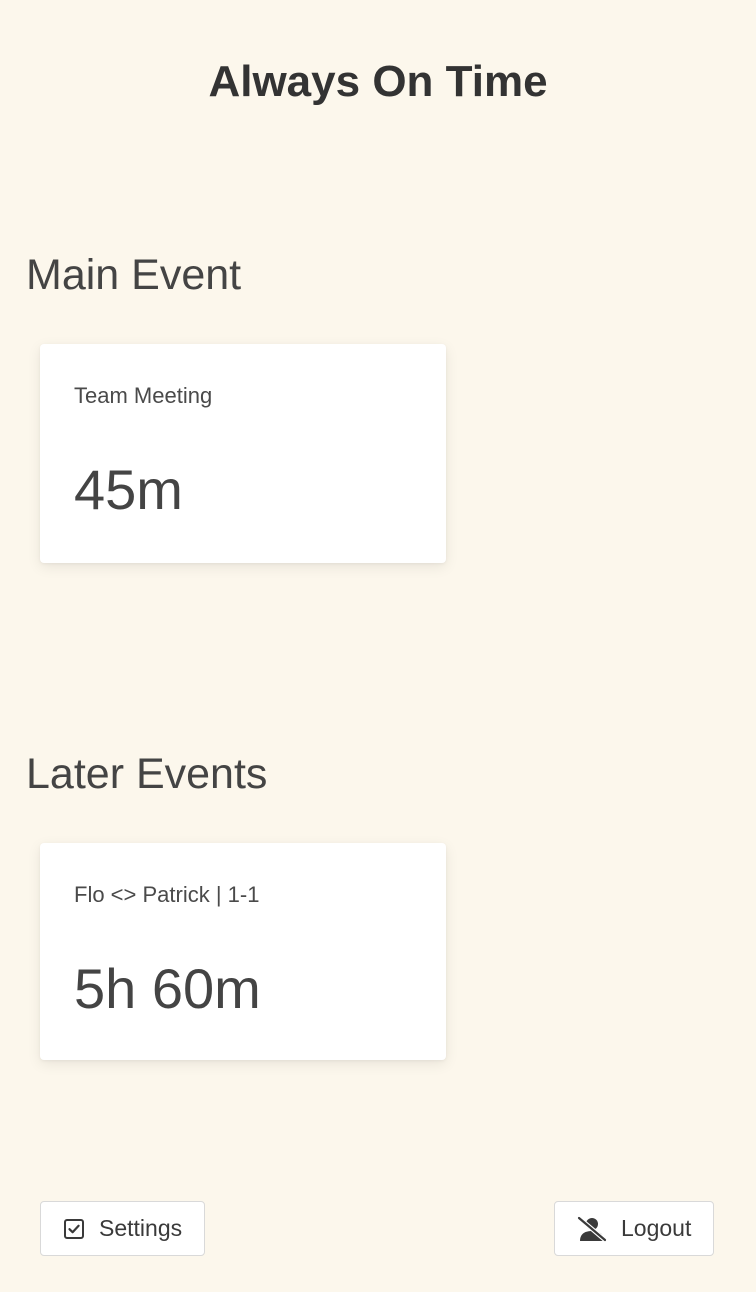  What do you see at coordinates (143, 395) in the screenshot?
I see `event-name: Team Meeting` at bounding box center [143, 395].